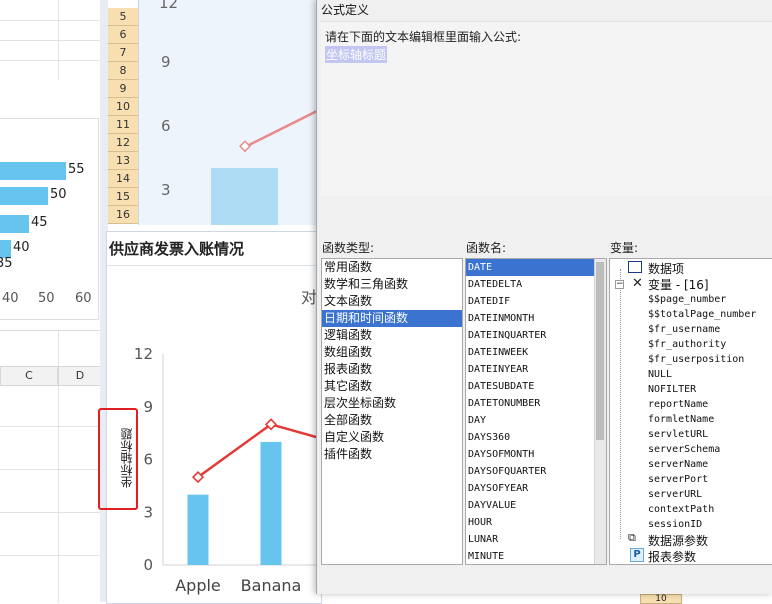 The width and height of the screenshot is (772, 604). I want to click on tree-item-data-items: 数据项, so click(666, 268).